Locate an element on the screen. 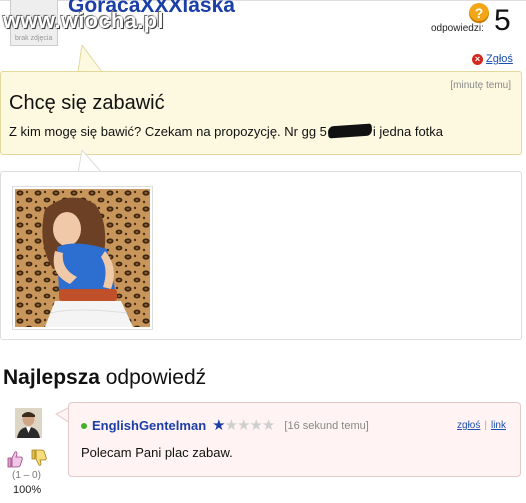  attached-photo is located at coordinates (82, 258).